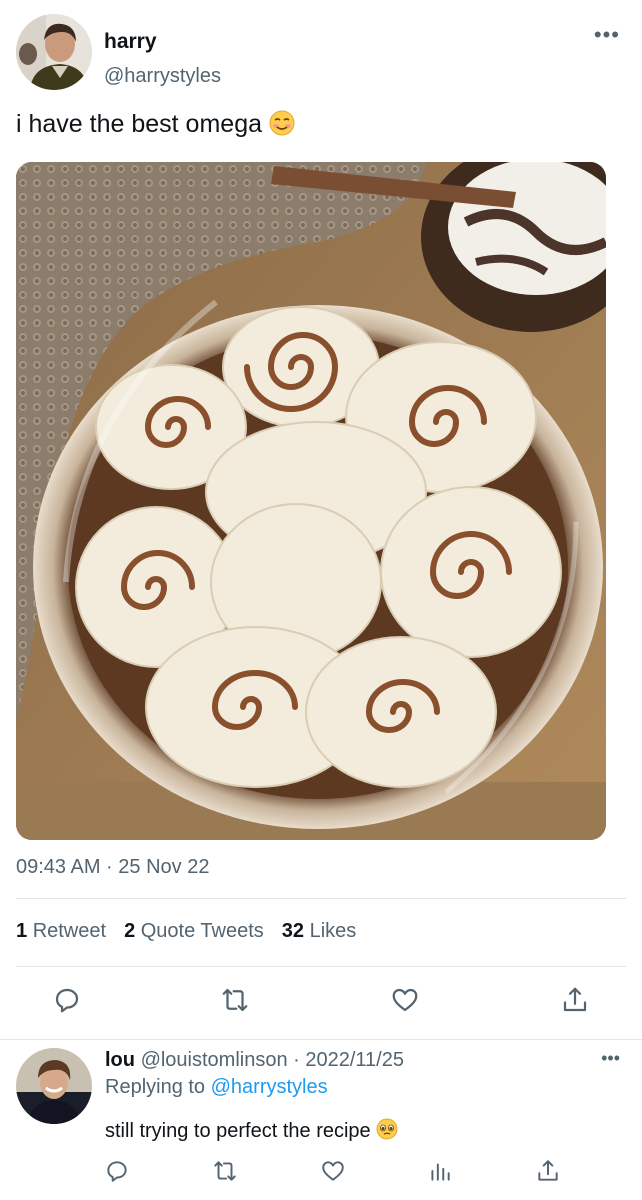 The width and height of the screenshot is (642, 1200). Describe the element at coordinates (130, 42) in the screenshot. I see `author-name: harry` at that location.